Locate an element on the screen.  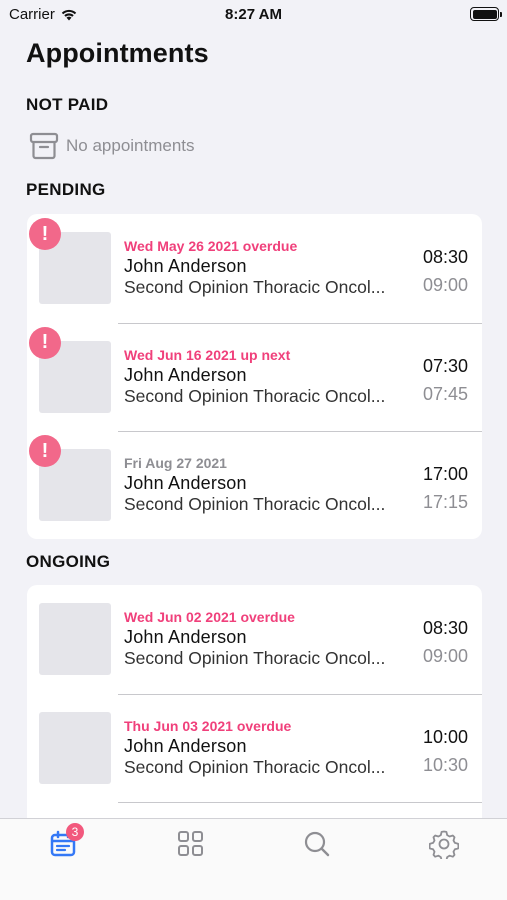
section-header-pending: PENDING is located at coordinates (66, 189).